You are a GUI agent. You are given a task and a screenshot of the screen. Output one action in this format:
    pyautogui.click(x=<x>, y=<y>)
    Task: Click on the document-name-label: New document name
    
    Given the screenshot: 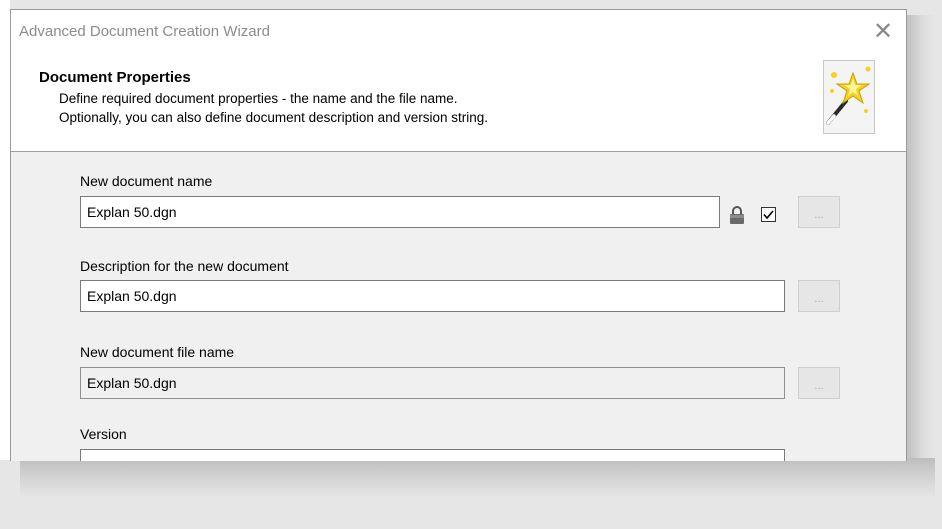 What is the action you would take?
    pyautogui.click(x=146, y=181)
    